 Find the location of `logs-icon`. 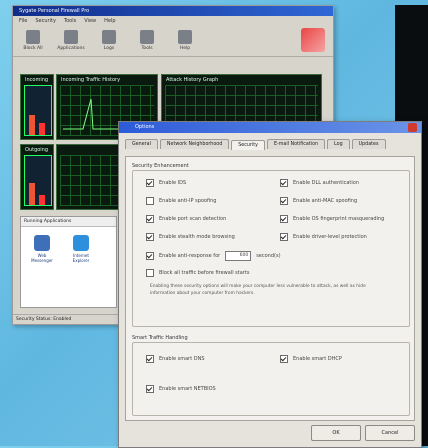

logs-icon is located at coordinates (109, 37).